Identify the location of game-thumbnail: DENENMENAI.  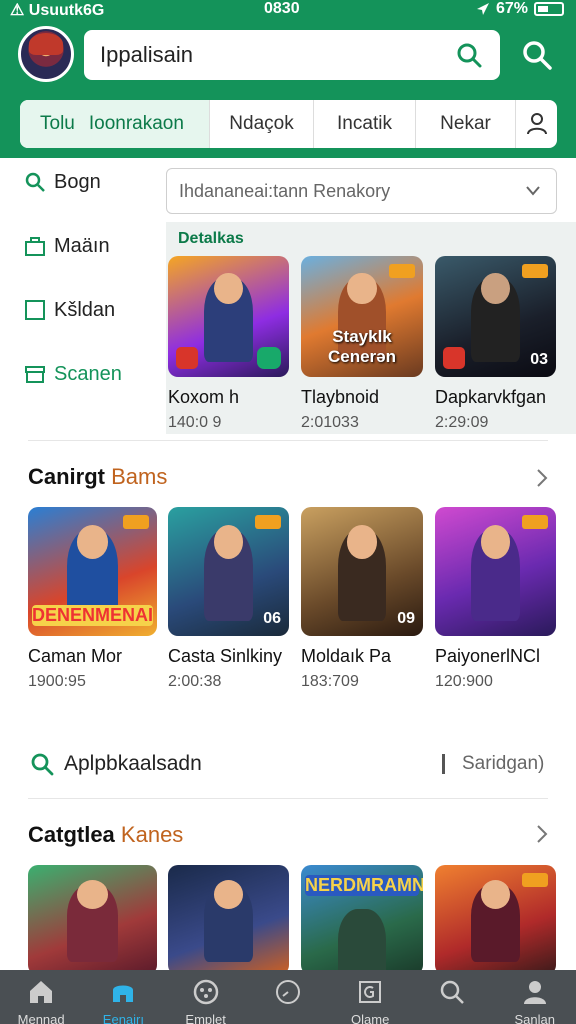
(92, 571).